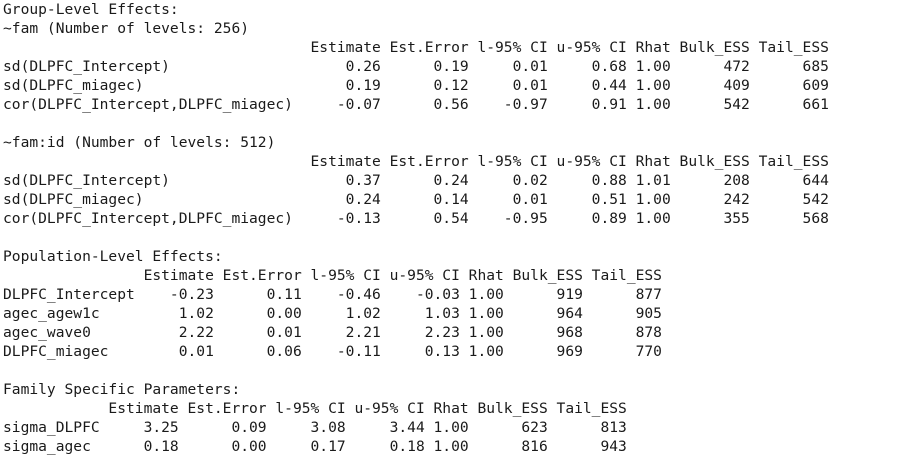 The width and height of the screenshot is (901, 458). Describe the element at coordinates (126, 28) in the screenshot. I see `fam-section-title: ~fam (Number of levels: 256)` at that location.